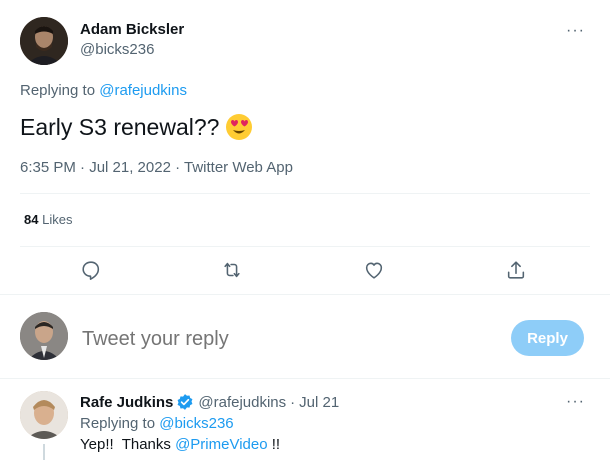 The width and height of the screenshot is (610, 460). Describe the element at coordinates (575, 31) in the screenshot. I see `more-options-icon: ···` at that location.